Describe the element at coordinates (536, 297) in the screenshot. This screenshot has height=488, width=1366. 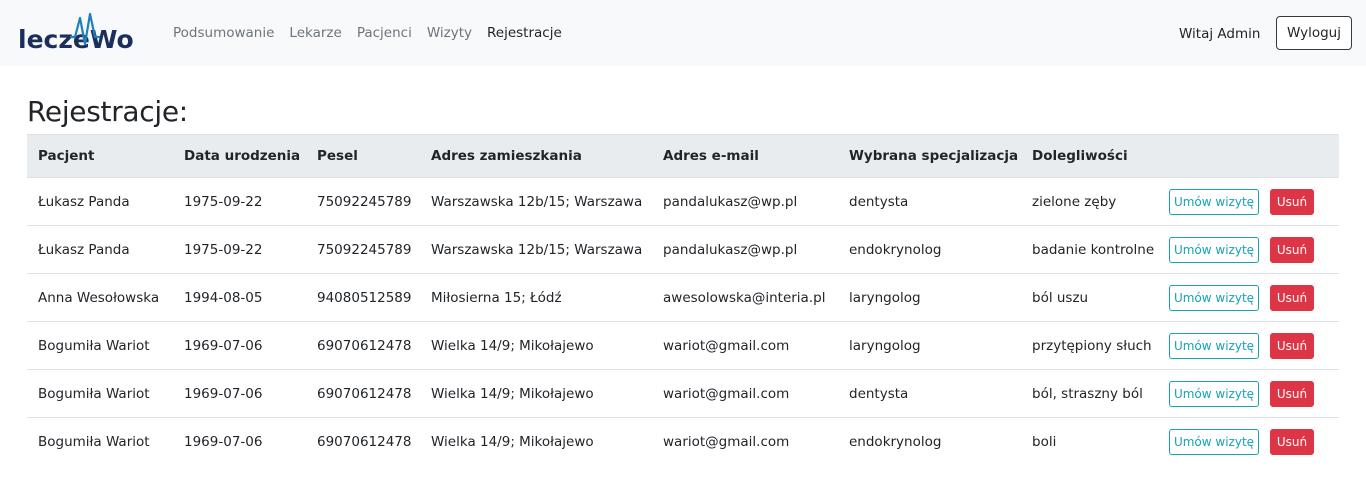
I see `cell-address: Miłosierna 15; Łódź` at that location.